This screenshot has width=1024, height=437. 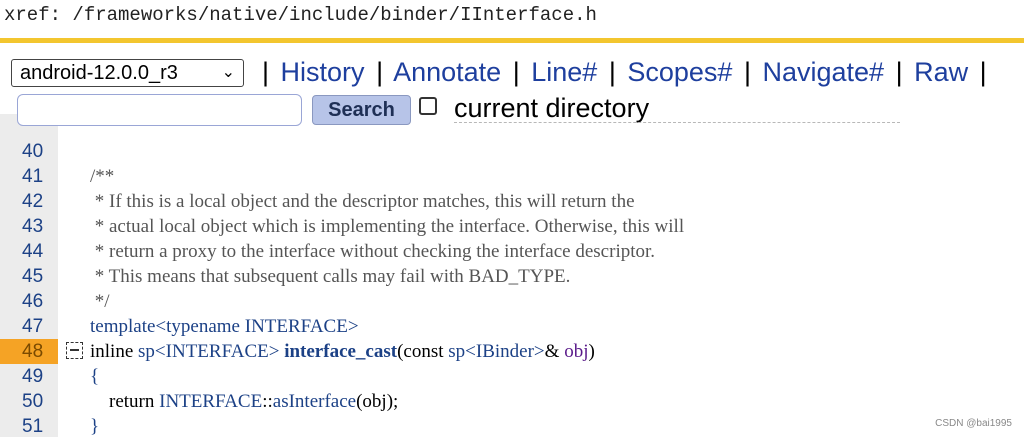 What do you see at coordinates (512, 326) in the screenshot?
I see `code-line: 47 template<typename INTERFACE>` at bounding box center [512, 326].